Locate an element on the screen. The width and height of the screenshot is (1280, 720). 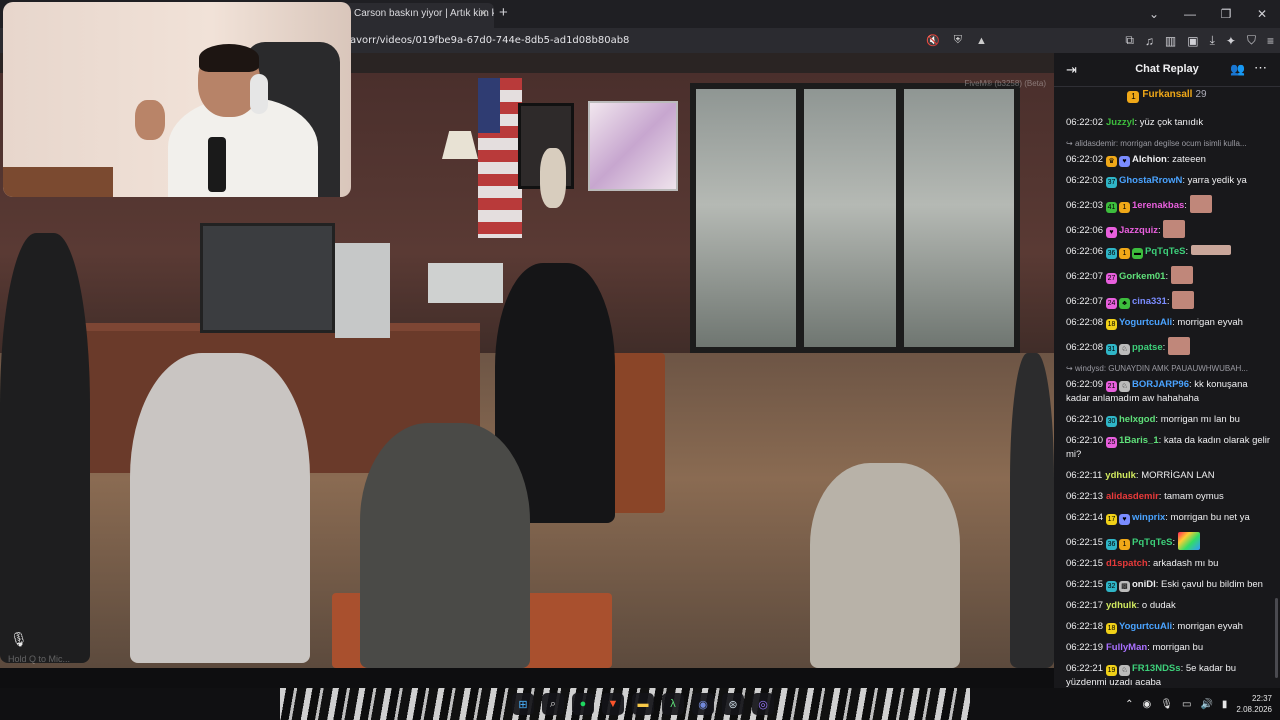
chat-username: alidasdemir is located at coordinates (1132, 496).